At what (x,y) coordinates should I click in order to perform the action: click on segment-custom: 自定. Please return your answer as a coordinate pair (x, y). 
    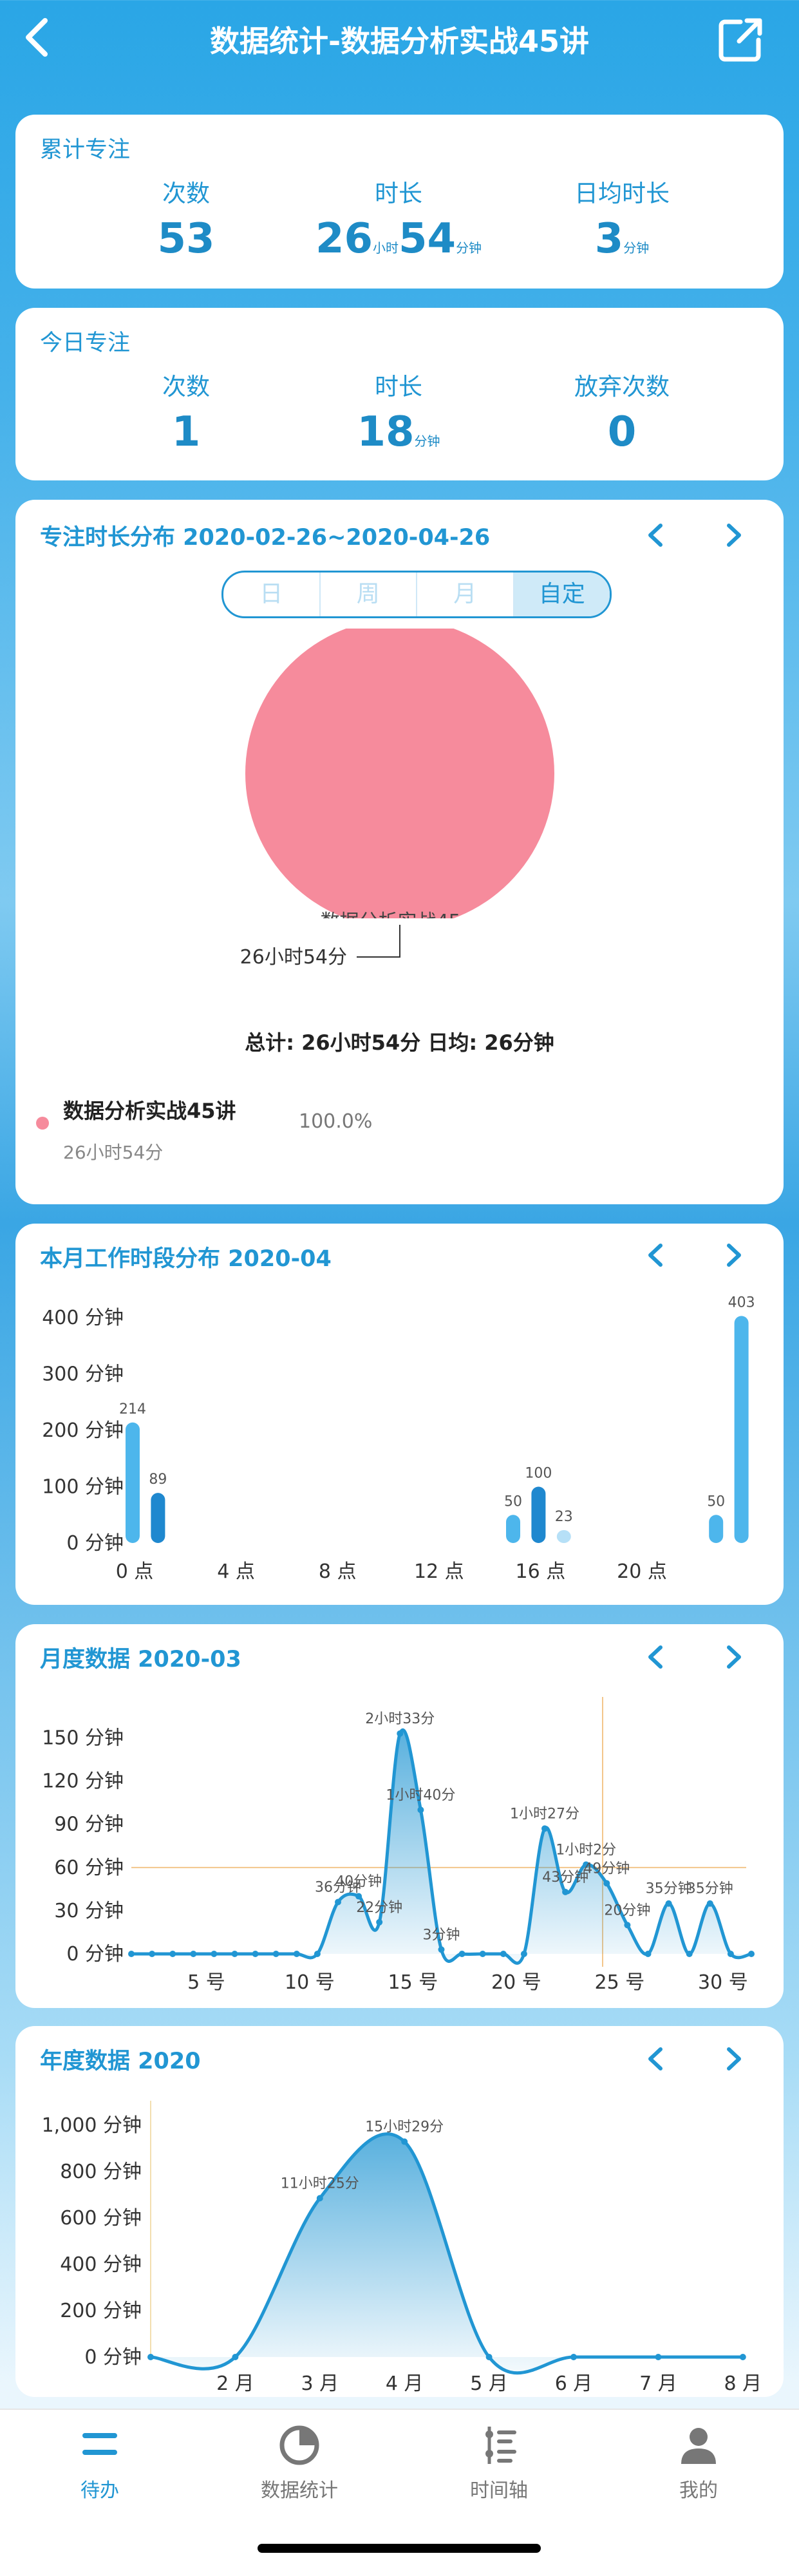
    Looking at the image, I should click on (562, 594).